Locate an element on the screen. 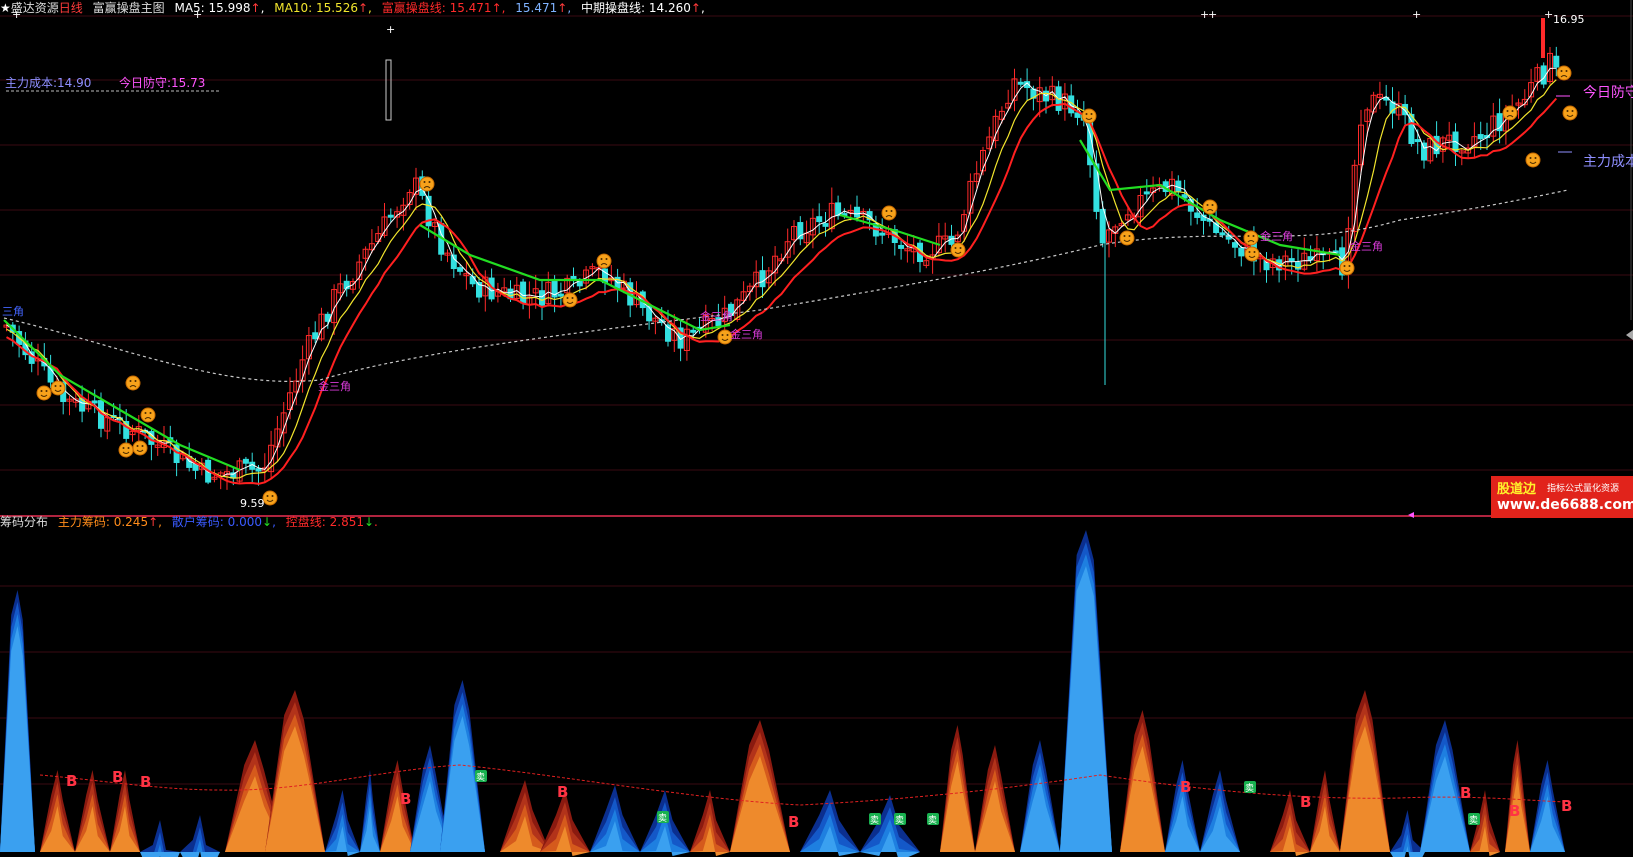 The image size is (1633, 857). retail-chip-readout: 散户筹码: 0.000↓, is located at coordinates (223, 522).